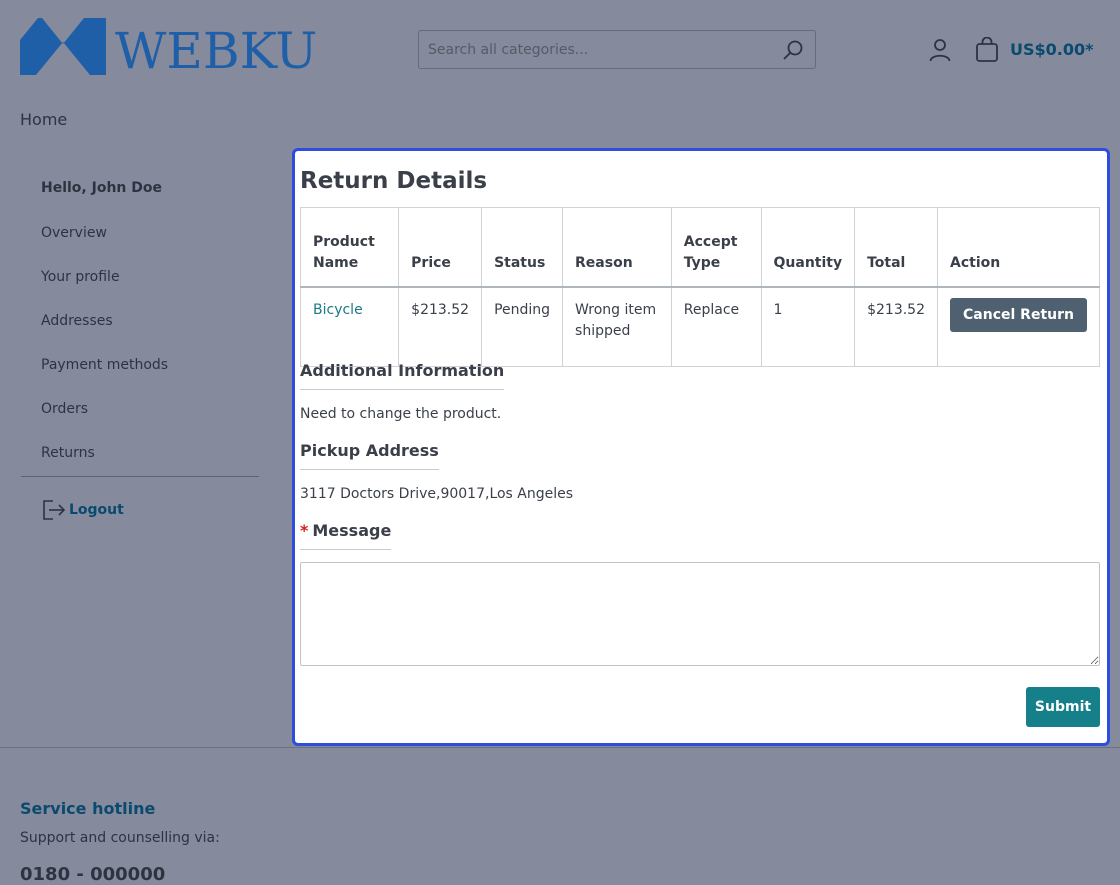  I want to click on account-icon, so click(940, 50).